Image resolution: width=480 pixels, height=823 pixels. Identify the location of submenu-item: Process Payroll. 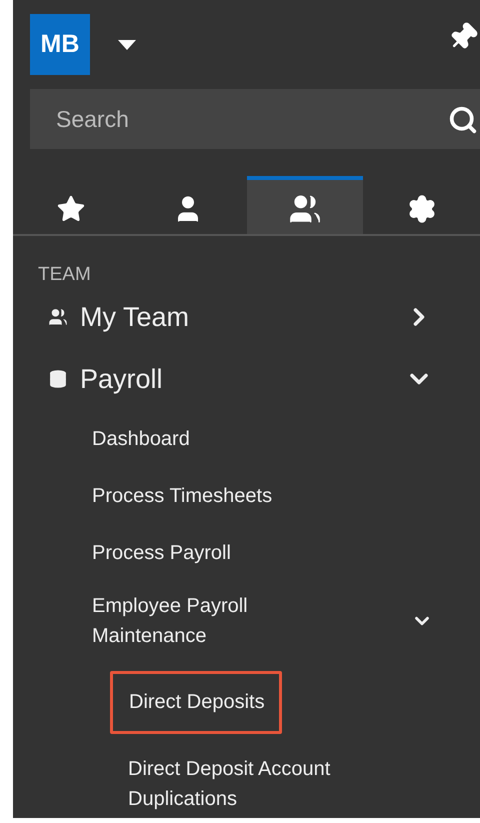
(246, 552).